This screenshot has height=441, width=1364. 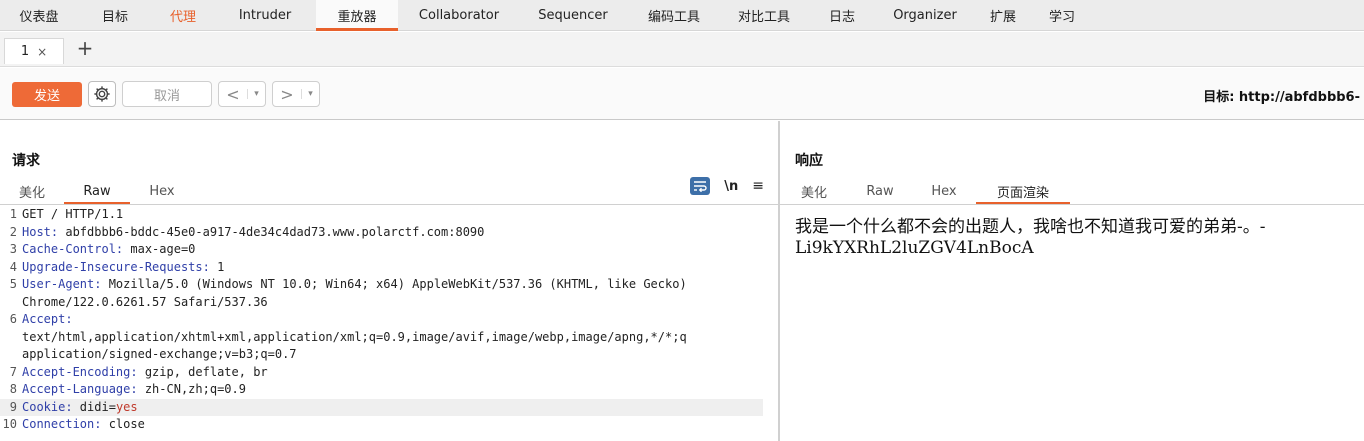 I want to click on hamburger-menu-icon: ≡, so click(x=758, y=186).